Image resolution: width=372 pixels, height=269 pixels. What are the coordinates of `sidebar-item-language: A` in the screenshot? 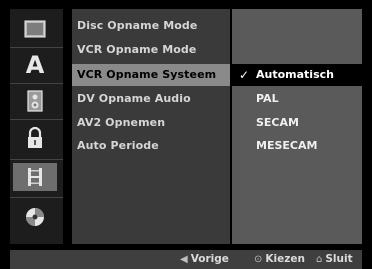 It's located at (35, 65).